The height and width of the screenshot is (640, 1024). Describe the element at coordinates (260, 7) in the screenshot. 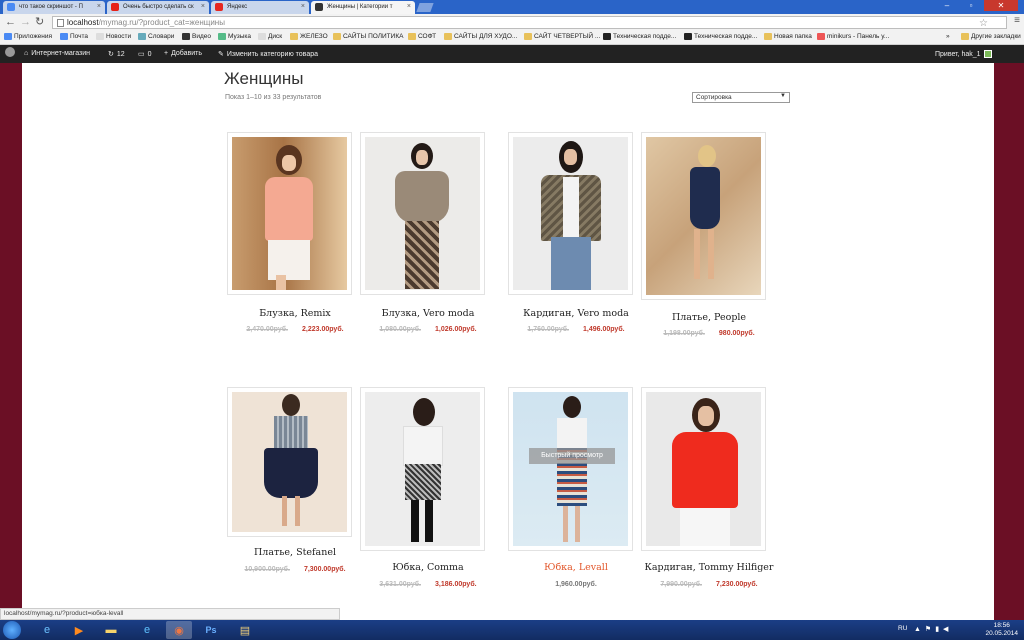

I see `tab-3: Яндекс ×` at that location.